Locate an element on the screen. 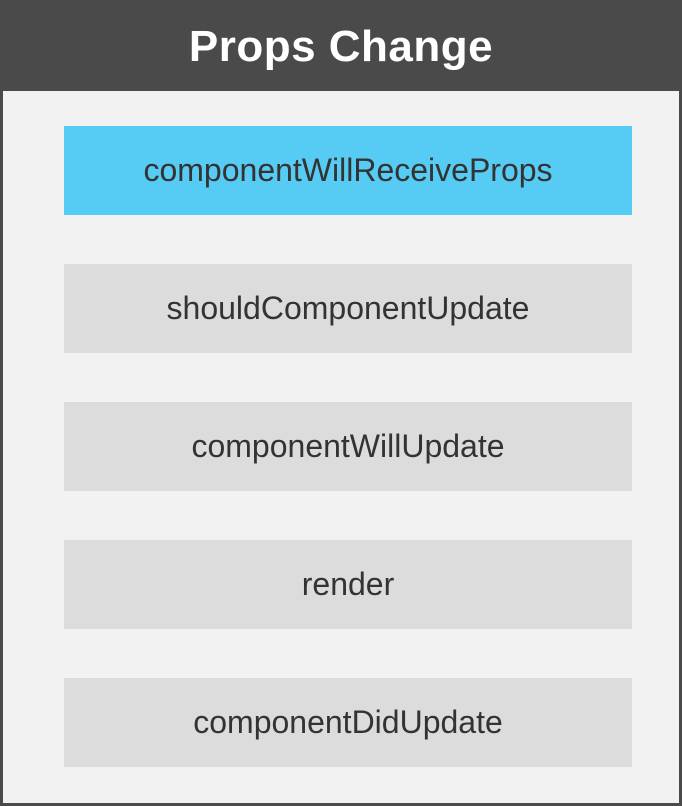  step-component-will-update: componentWillUpdate is located at coordinates (348, 446).